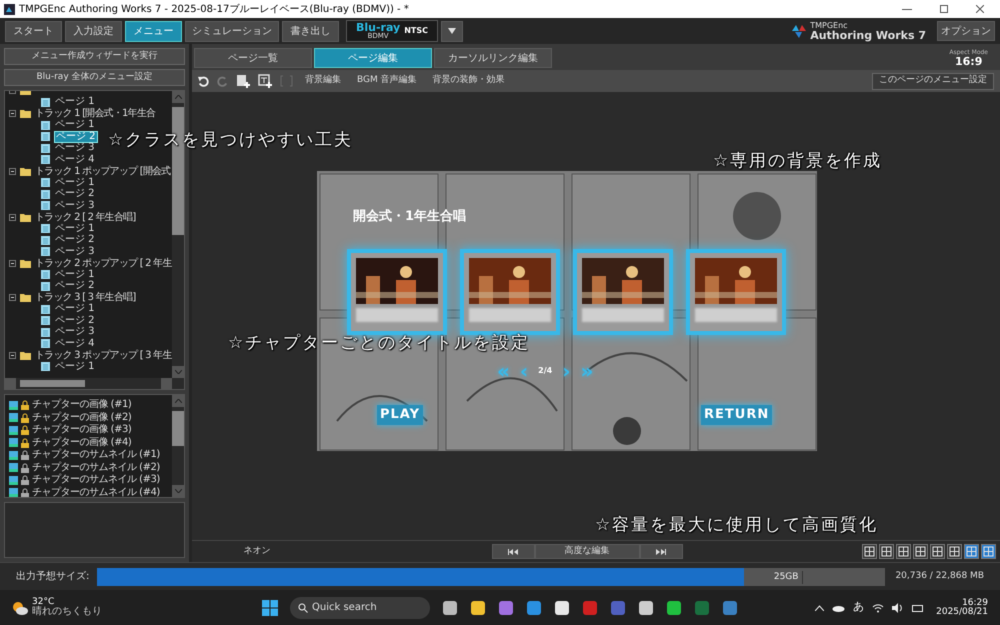 This screenshot has height=625, width=1000. What do you see at coordinates (468, 81) in the screenshot?
I see `toolbar-button: 背景の装飾・効果` at bounding box center [468, 81].